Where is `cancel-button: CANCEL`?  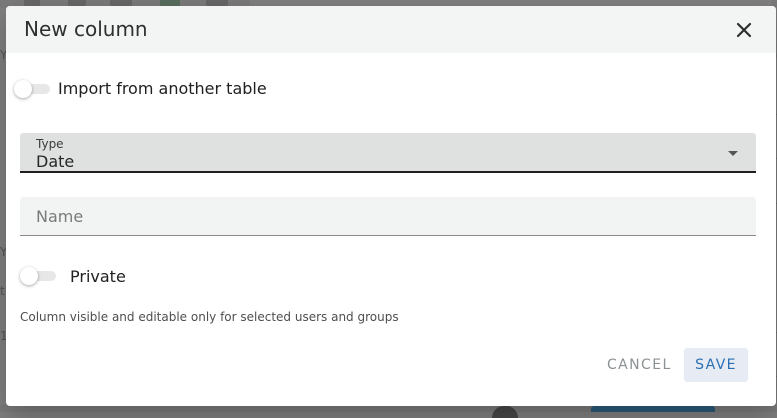
cancel-button: CANCEL is located at coordinates (639, 365).